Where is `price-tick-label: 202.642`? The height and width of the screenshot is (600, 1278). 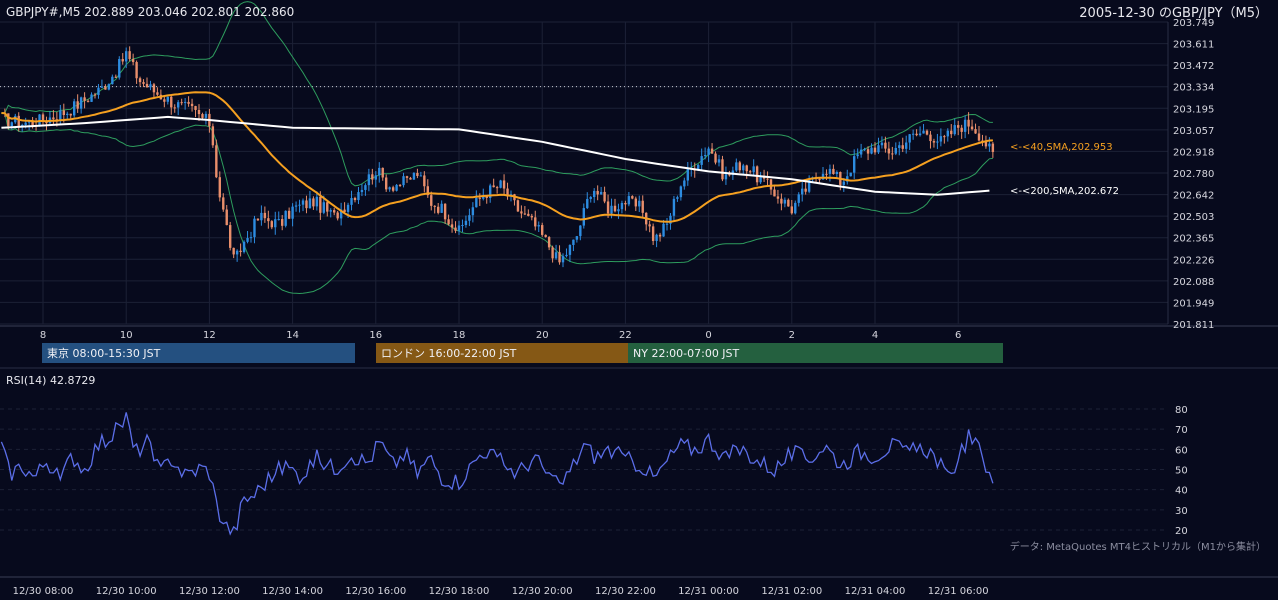 price-tick-label: 202.642 is located at coordinates (1193, 196).